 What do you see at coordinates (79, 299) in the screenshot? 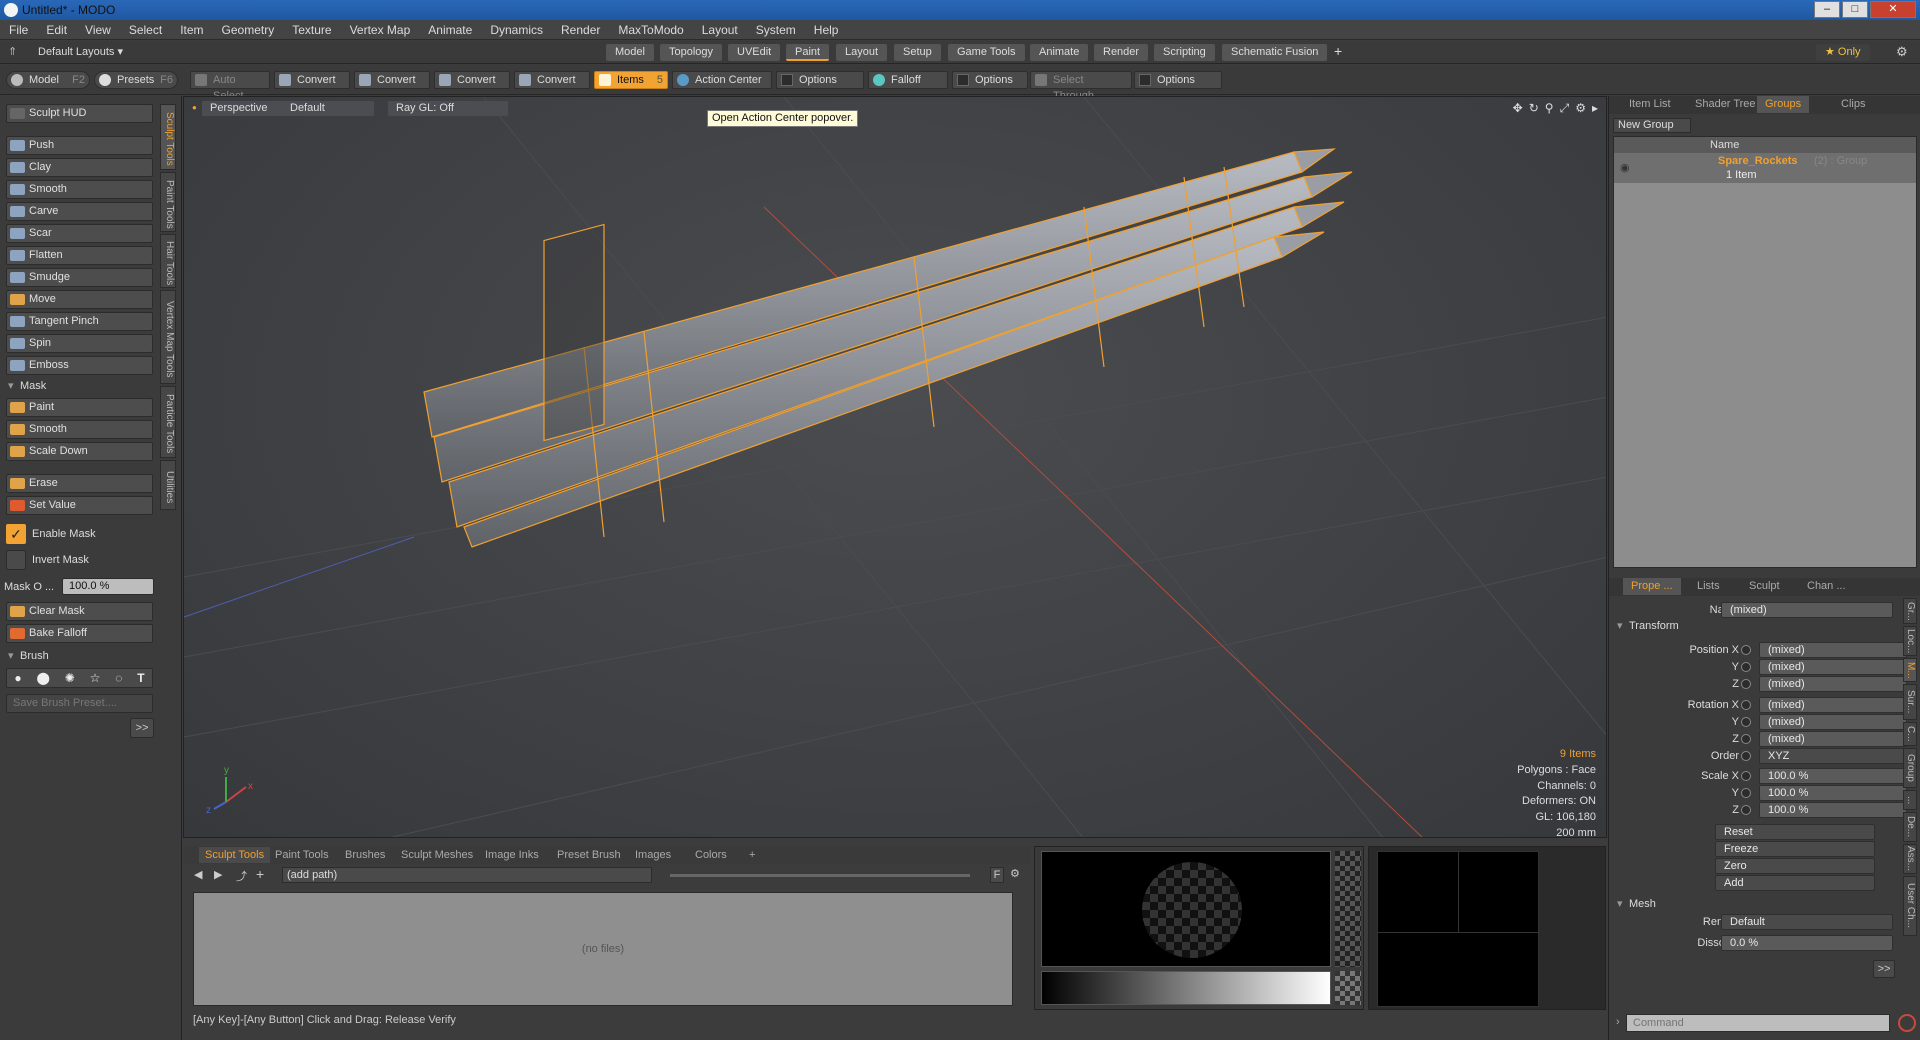
I see `move-tool: Move` at bounding box center [79, 299].